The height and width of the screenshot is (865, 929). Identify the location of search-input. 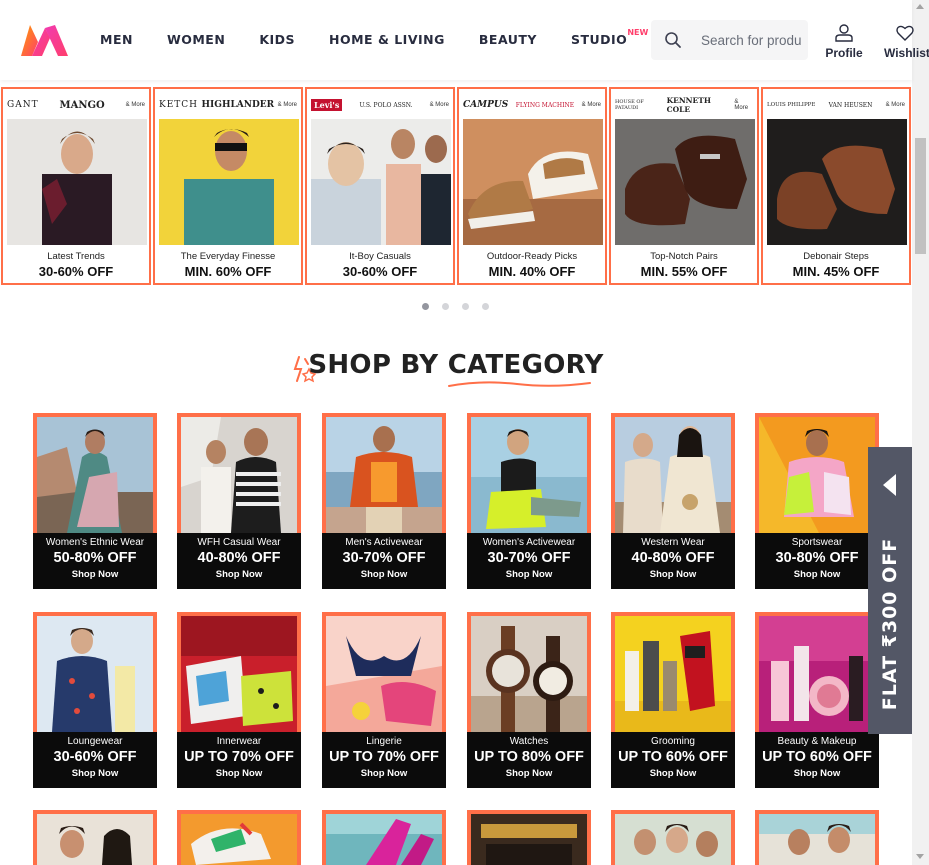
(751, 40).